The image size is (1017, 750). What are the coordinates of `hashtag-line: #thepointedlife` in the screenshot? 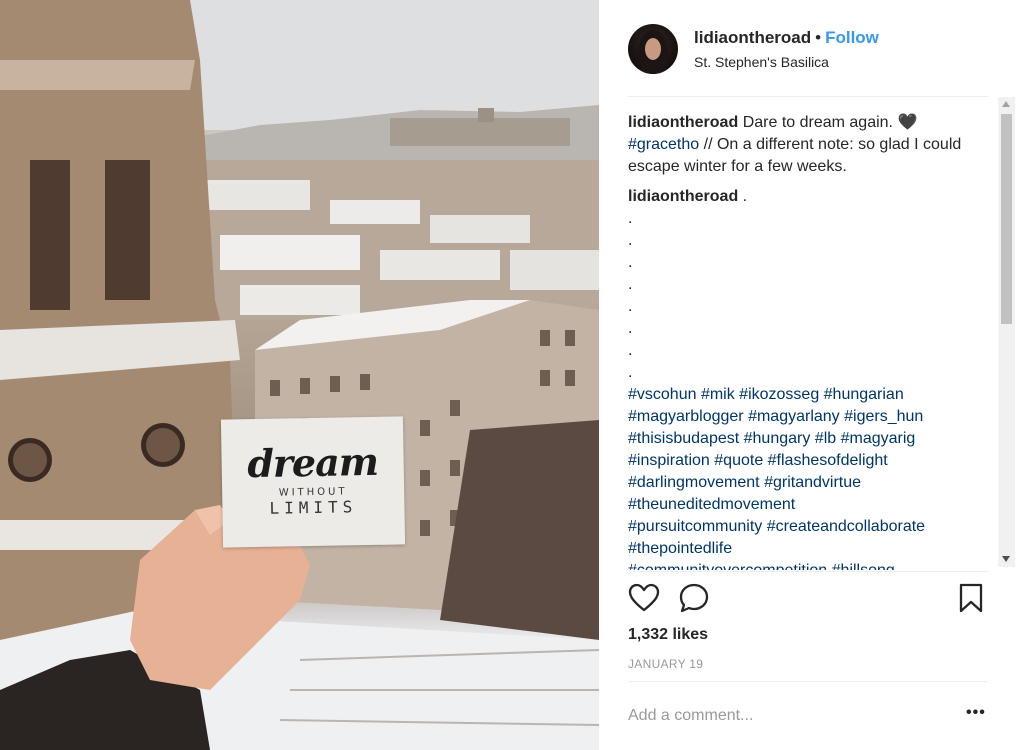 It's located at (810, 549).